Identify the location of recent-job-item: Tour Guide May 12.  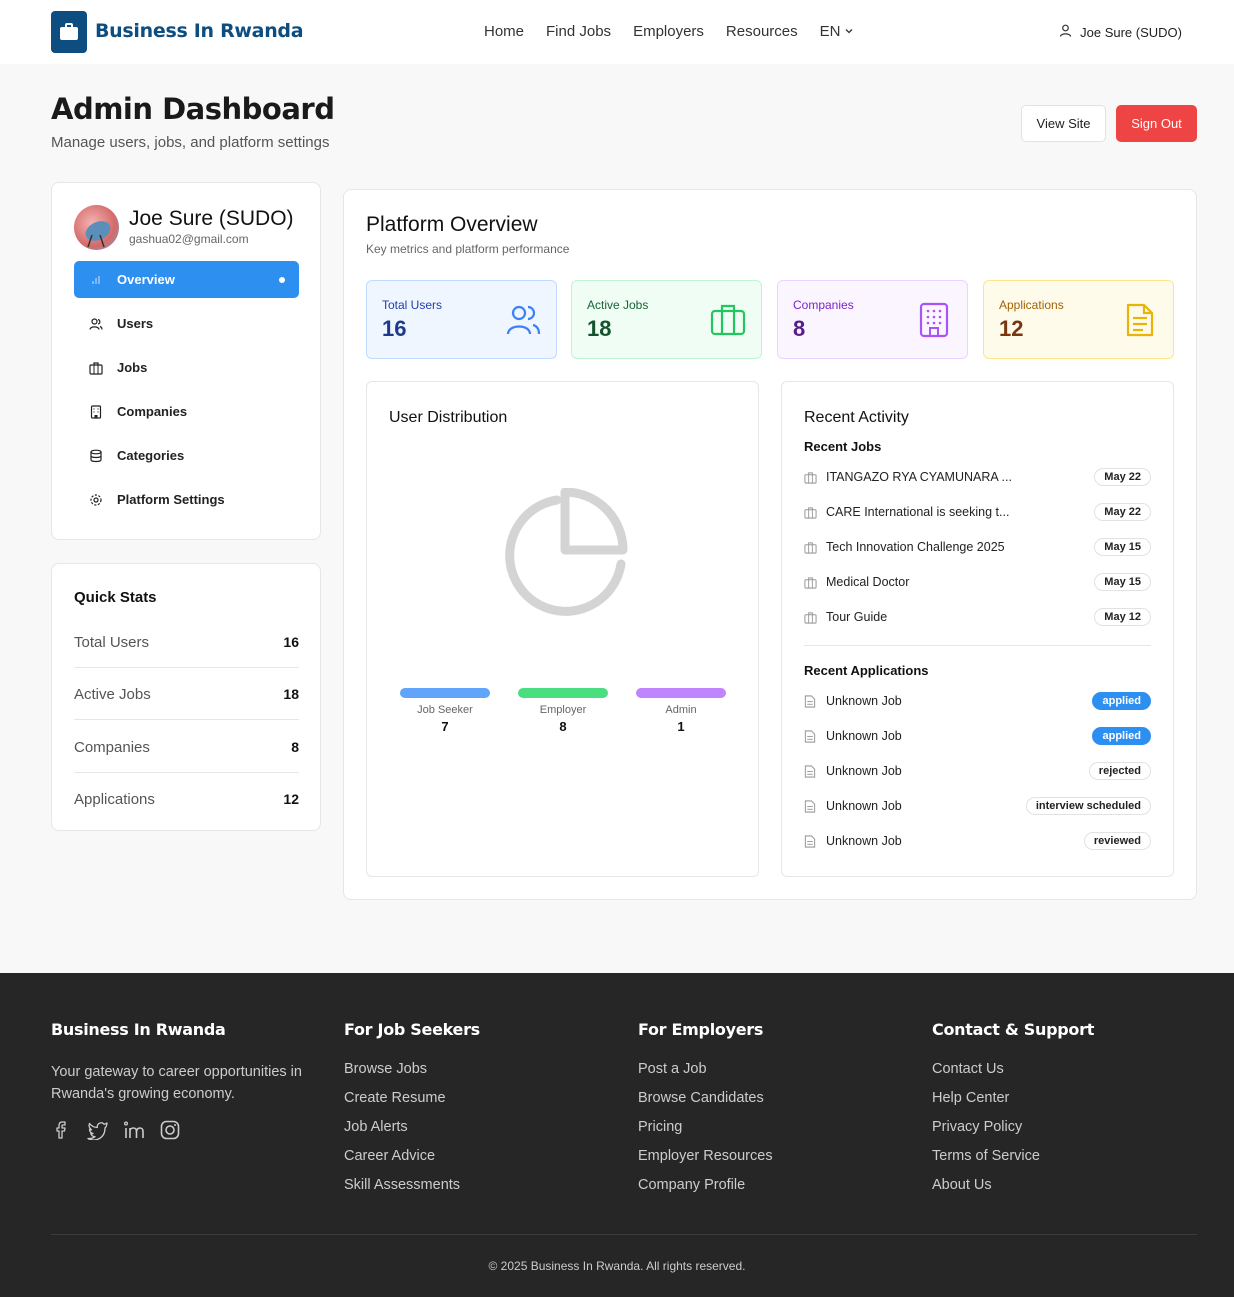
(977, 617).